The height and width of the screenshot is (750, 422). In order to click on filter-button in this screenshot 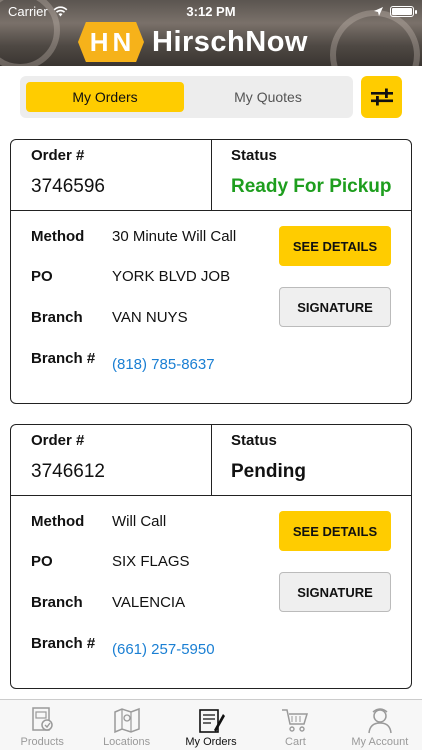, I will do `click(381, 97)`.